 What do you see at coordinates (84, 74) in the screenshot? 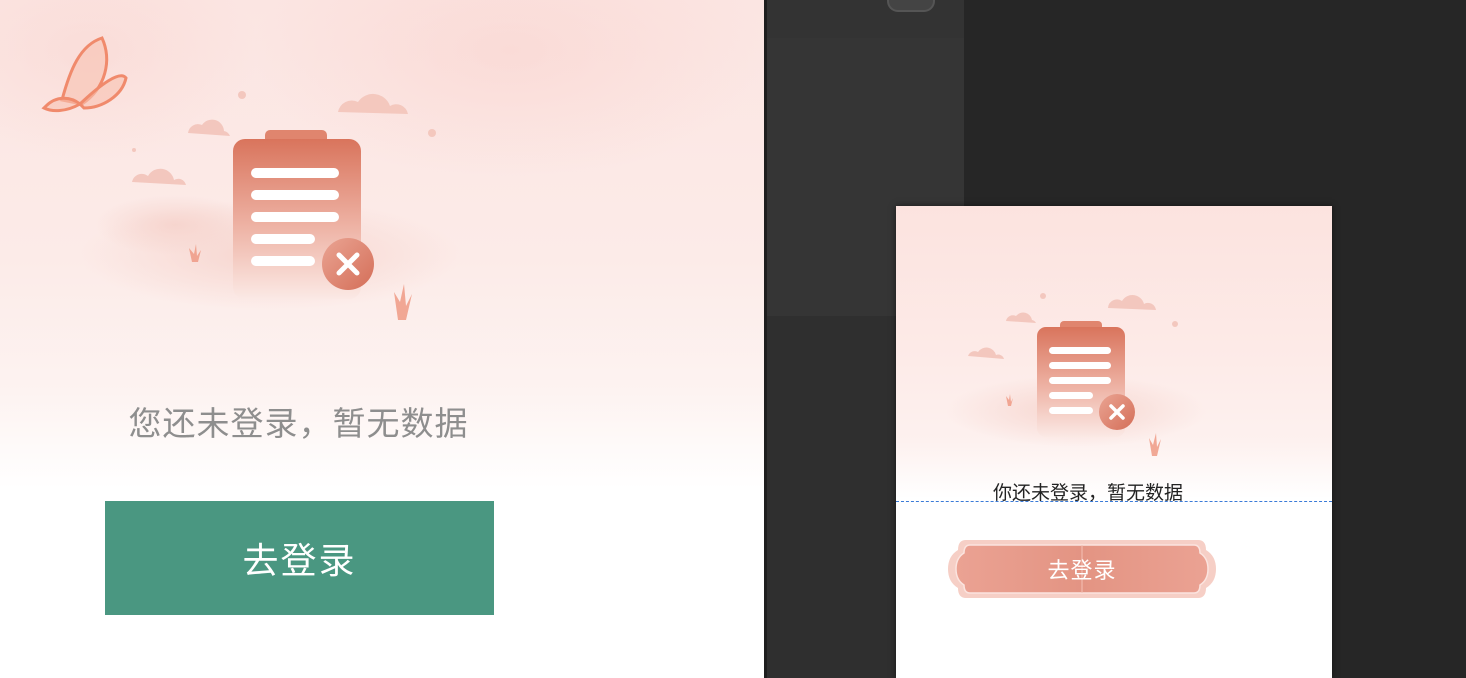
I see `butterfly-icon` at bounding box center [84, 74].